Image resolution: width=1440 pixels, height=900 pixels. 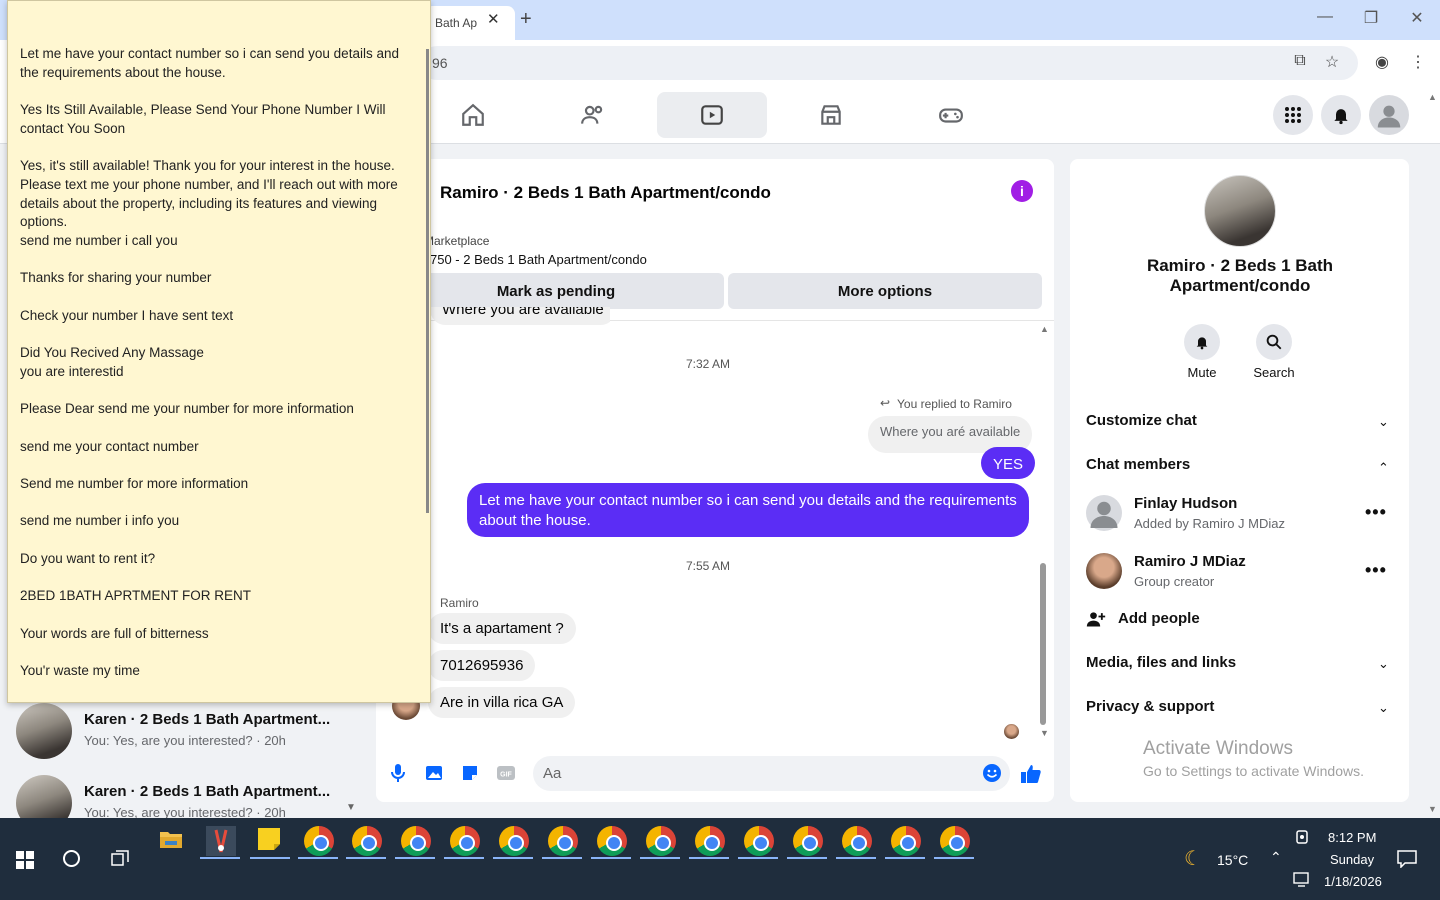 I want to click on account-avatar, so click(x=1389, y=115).